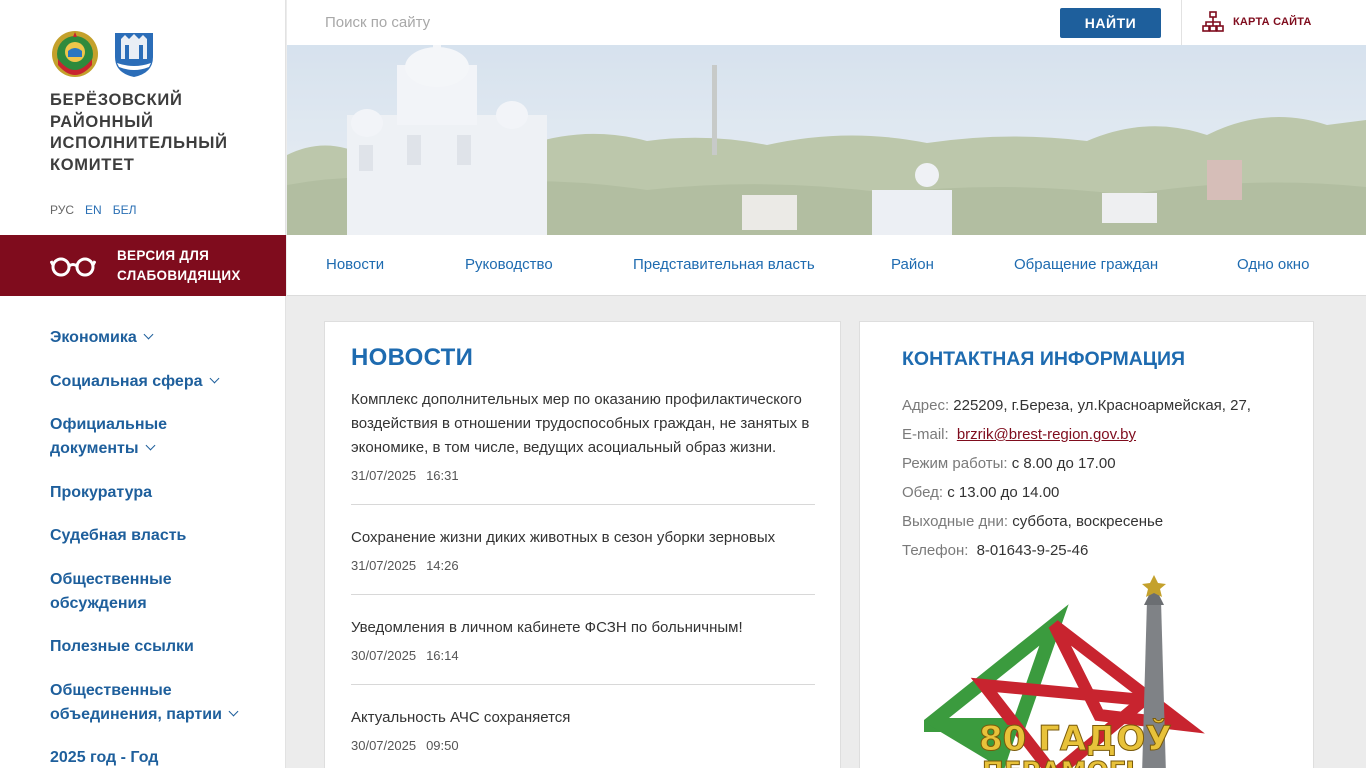 This screenshot has height=768, width=1366. Describe the element at coordinates (1086, 264) in the screenshot. I see `nav-citizens-appeals: Обращение граждан` at that location.